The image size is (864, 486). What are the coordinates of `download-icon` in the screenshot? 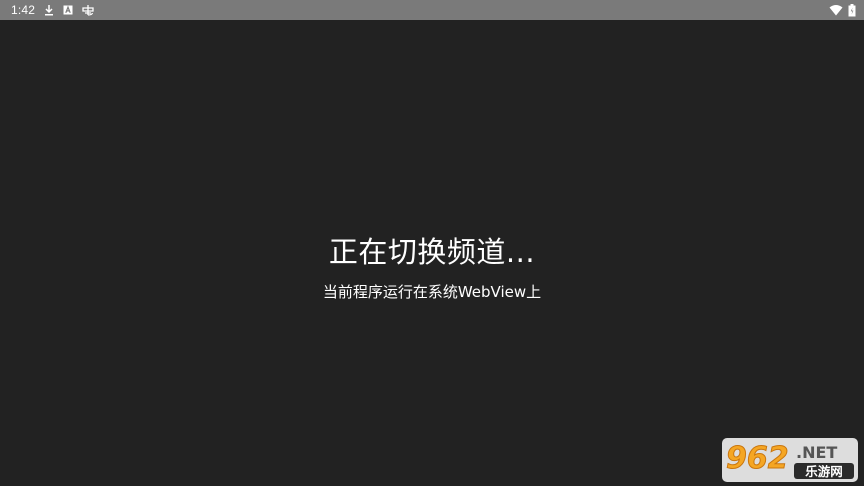 It's located at (49, 10).